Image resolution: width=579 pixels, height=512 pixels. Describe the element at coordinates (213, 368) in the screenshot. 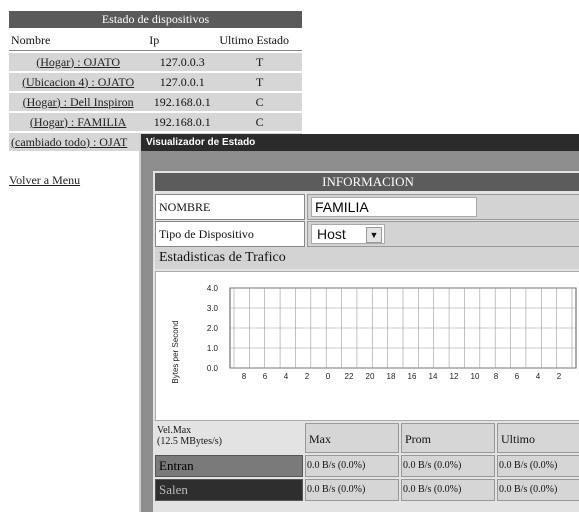

I see `y-tick-label: 0.0` at that location.